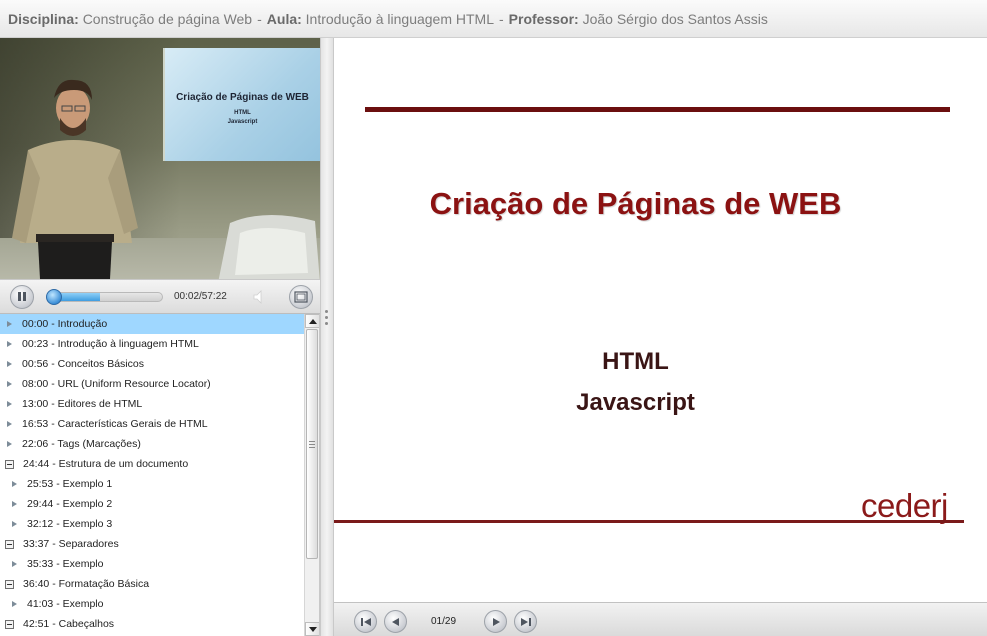 Image resolution: width=987 pixels, height=636 pixels. I want to click on chapter-row: 16:53 - Características Gerais de HTML, so click(152, 424).